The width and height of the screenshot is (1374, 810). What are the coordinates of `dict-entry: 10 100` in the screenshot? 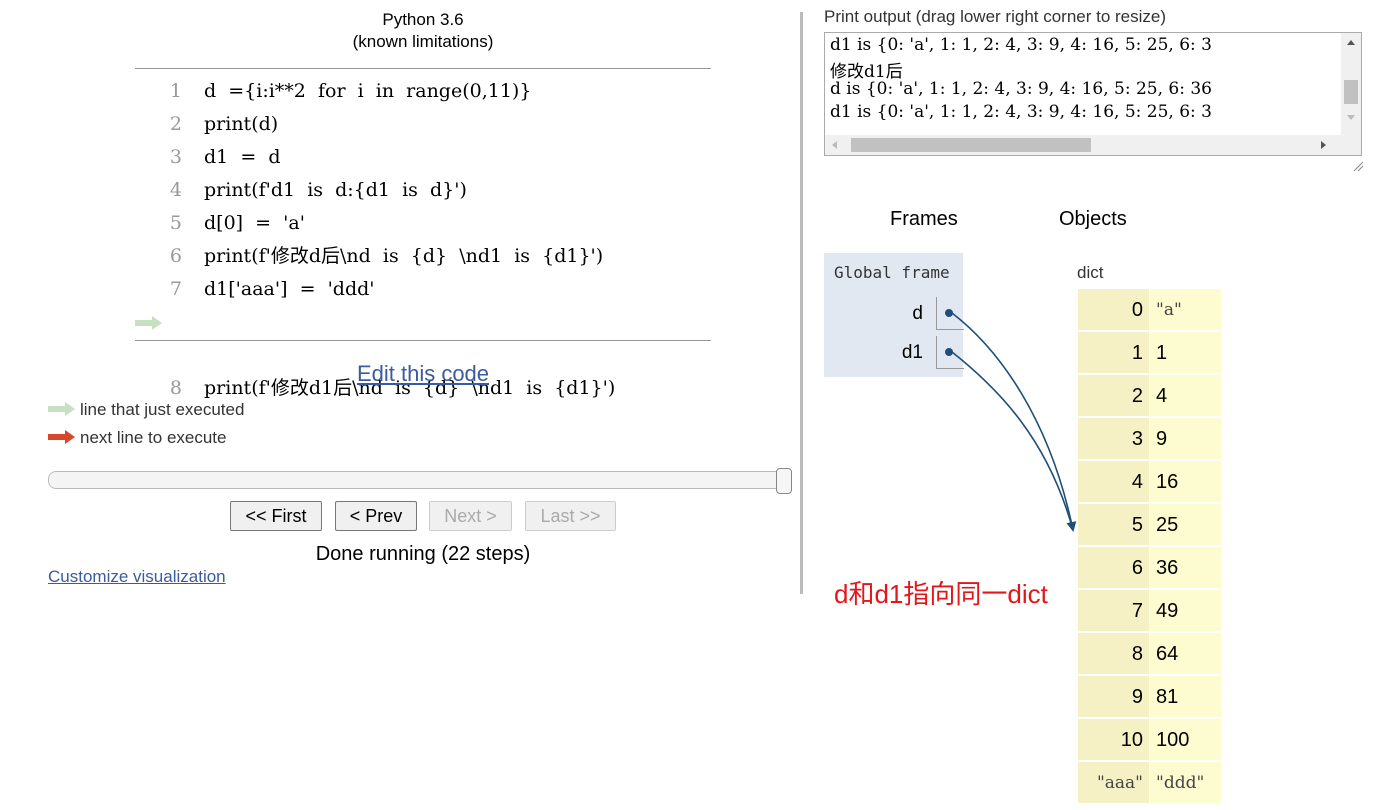 It's located at (1149, 740).